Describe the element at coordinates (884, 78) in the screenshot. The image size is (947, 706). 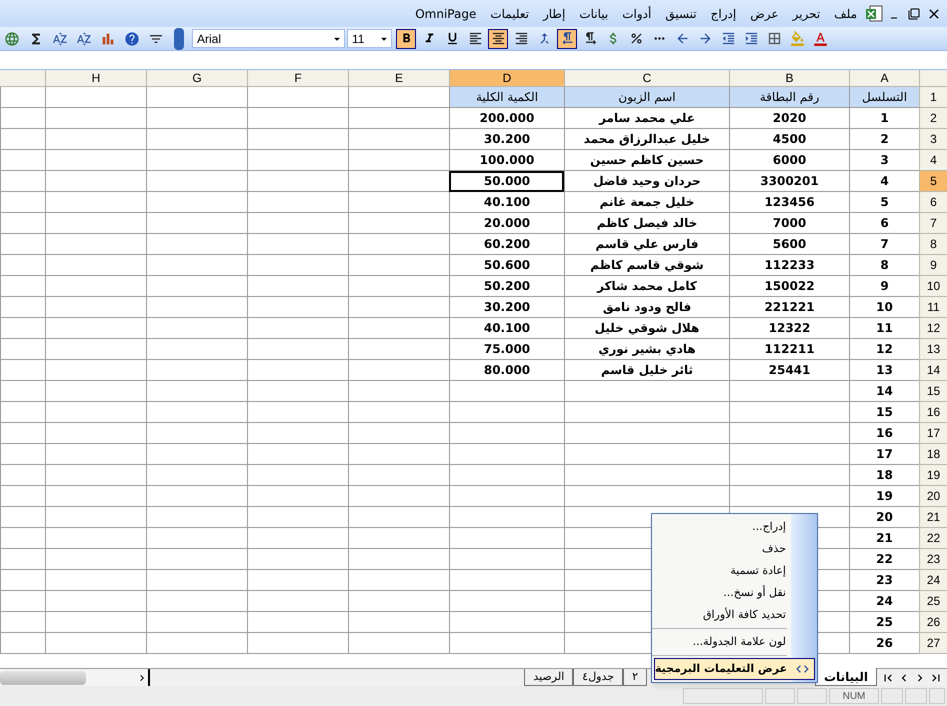
I see `column-header: A` at that location.